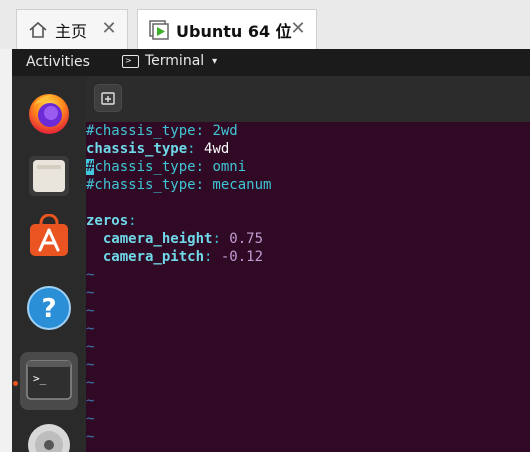  I want to click on new-tab-icon, so click(108, 98).